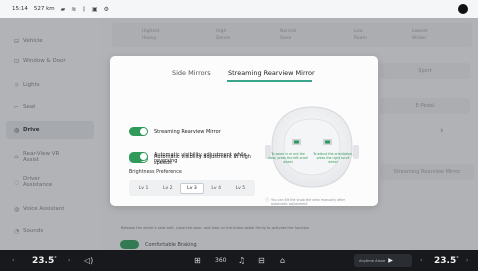  Describe the element at coordinates (372, 260) in the screenshot. I see `media-title: Anytime Alone` at that location.